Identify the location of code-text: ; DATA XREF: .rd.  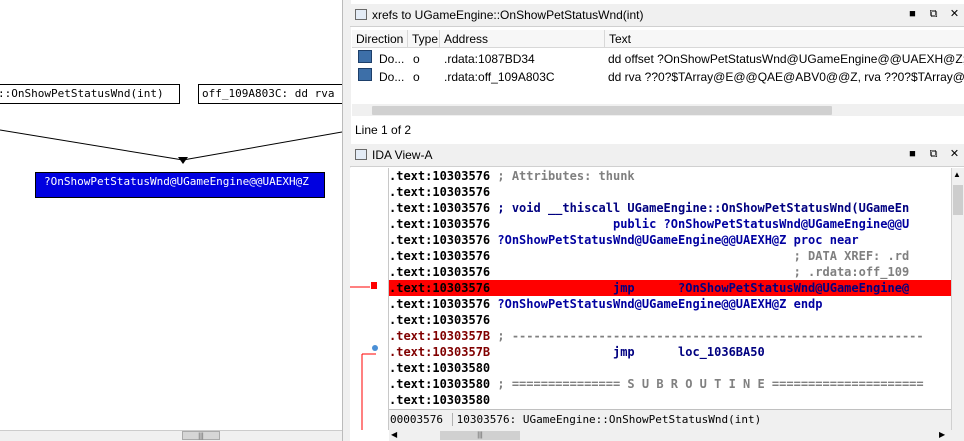
(700, 256).